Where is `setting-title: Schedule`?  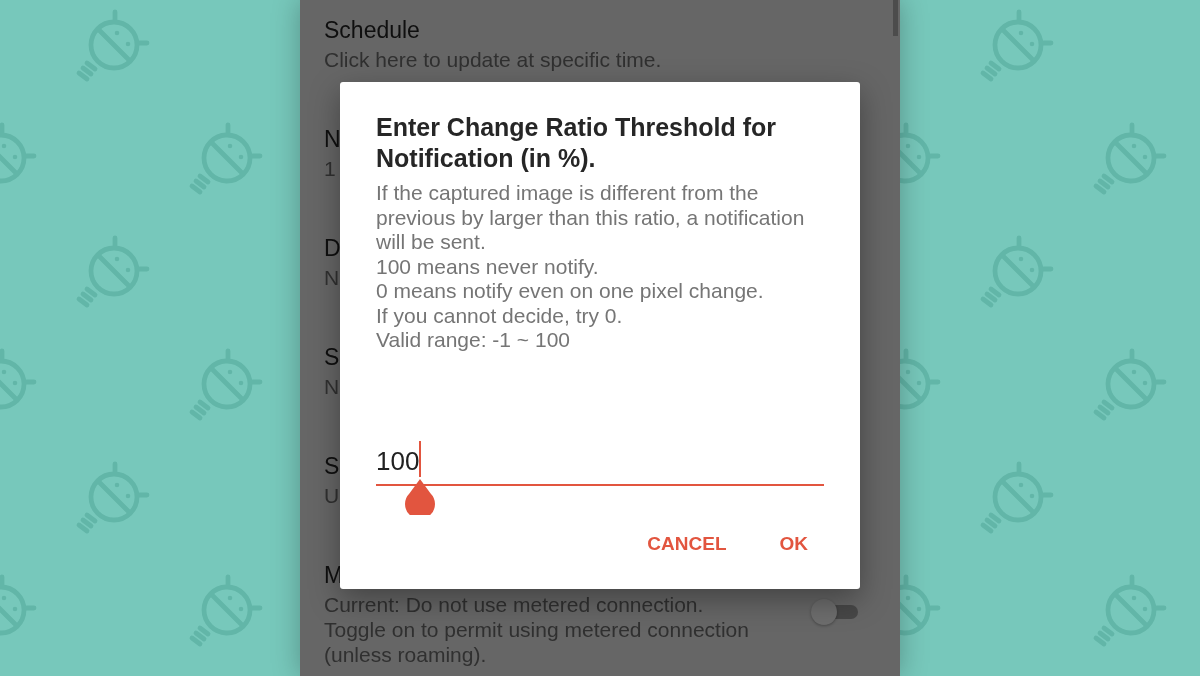
setting-title: Schedule is located at coordinates (372, 30).